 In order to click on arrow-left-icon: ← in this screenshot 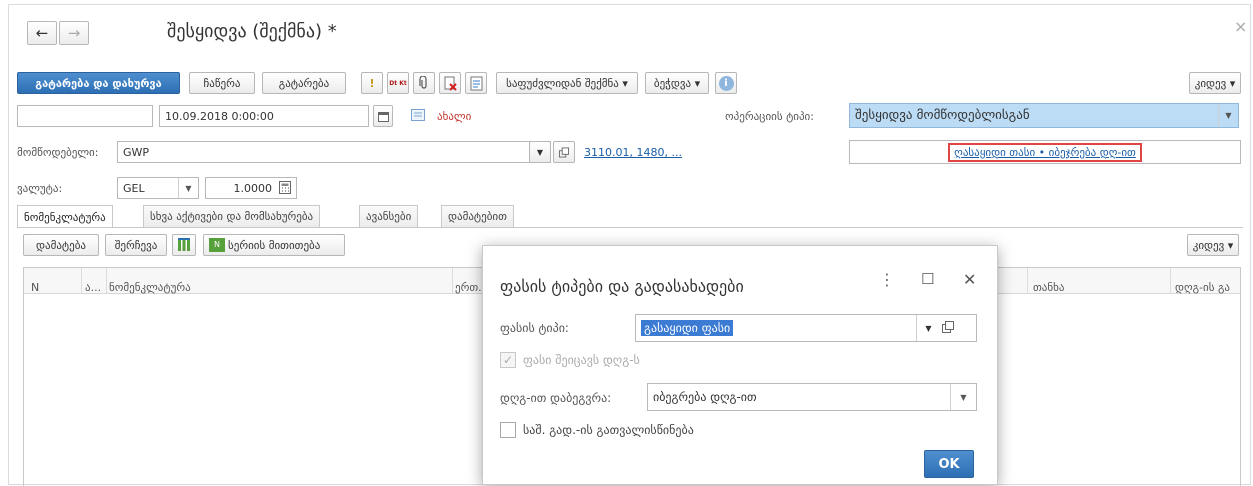, I will do `click(42, 33)`.